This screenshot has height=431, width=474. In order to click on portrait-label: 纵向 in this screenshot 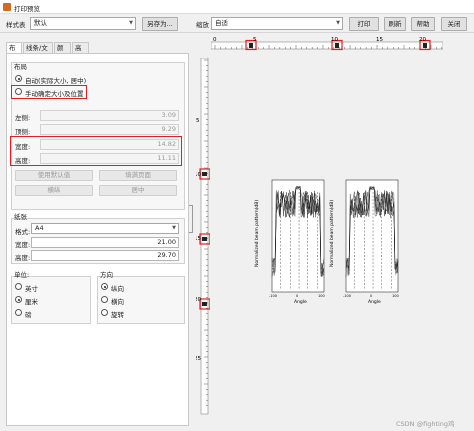, I will do `click(117, 289)`.